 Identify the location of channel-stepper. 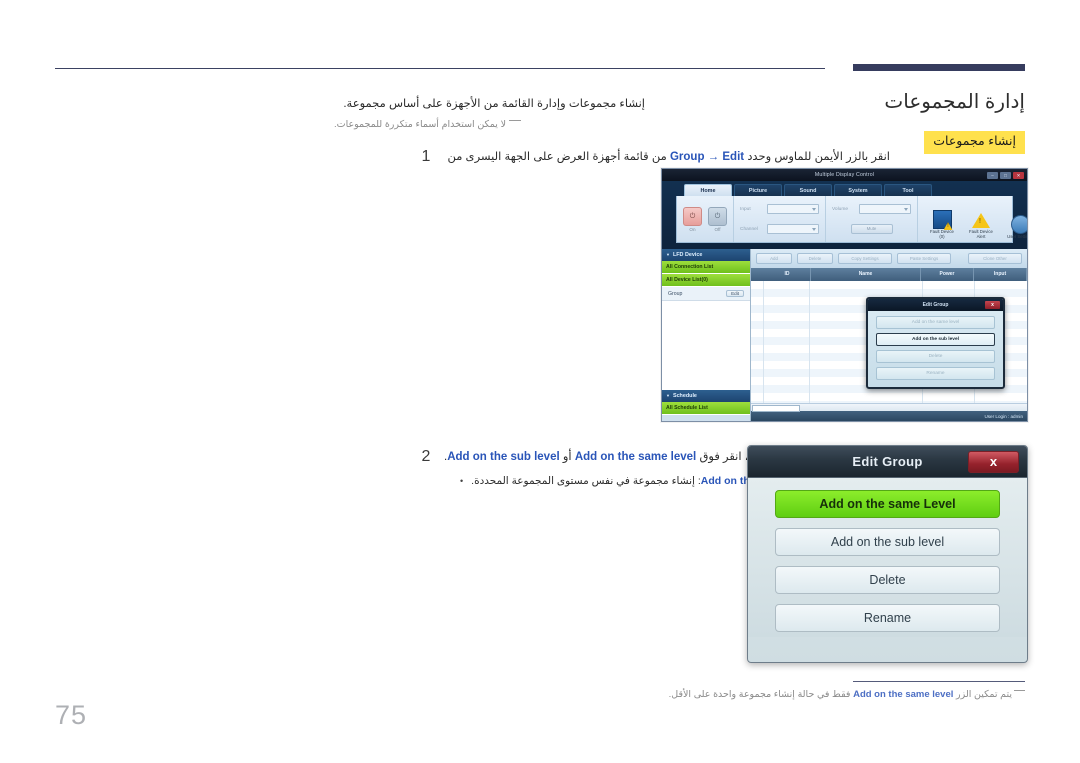
(793, 229).